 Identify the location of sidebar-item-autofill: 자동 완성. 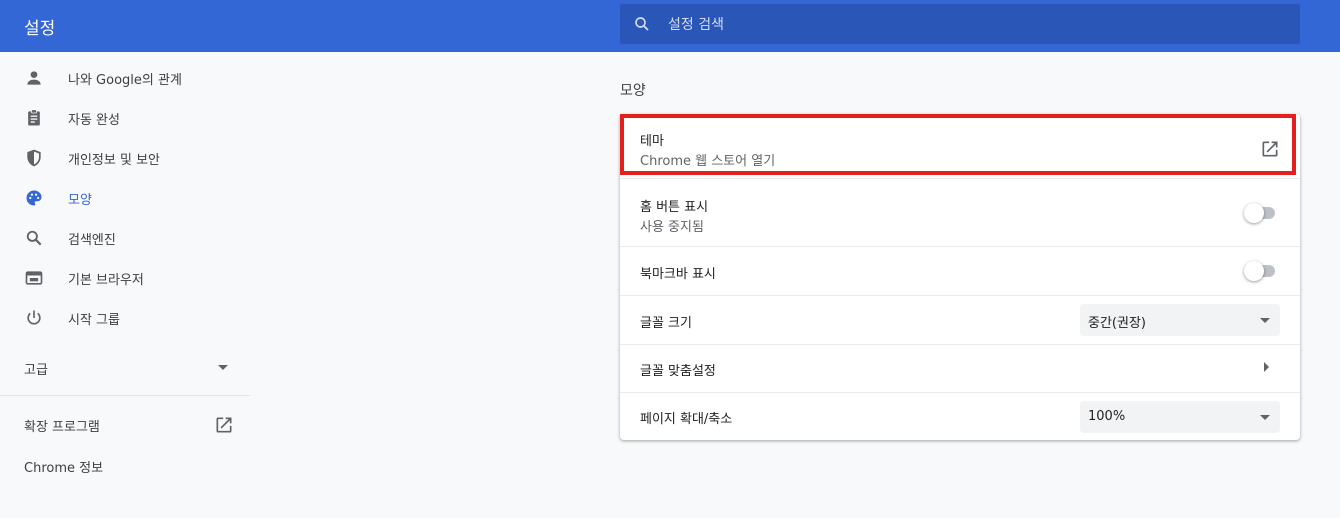
(125, 118).